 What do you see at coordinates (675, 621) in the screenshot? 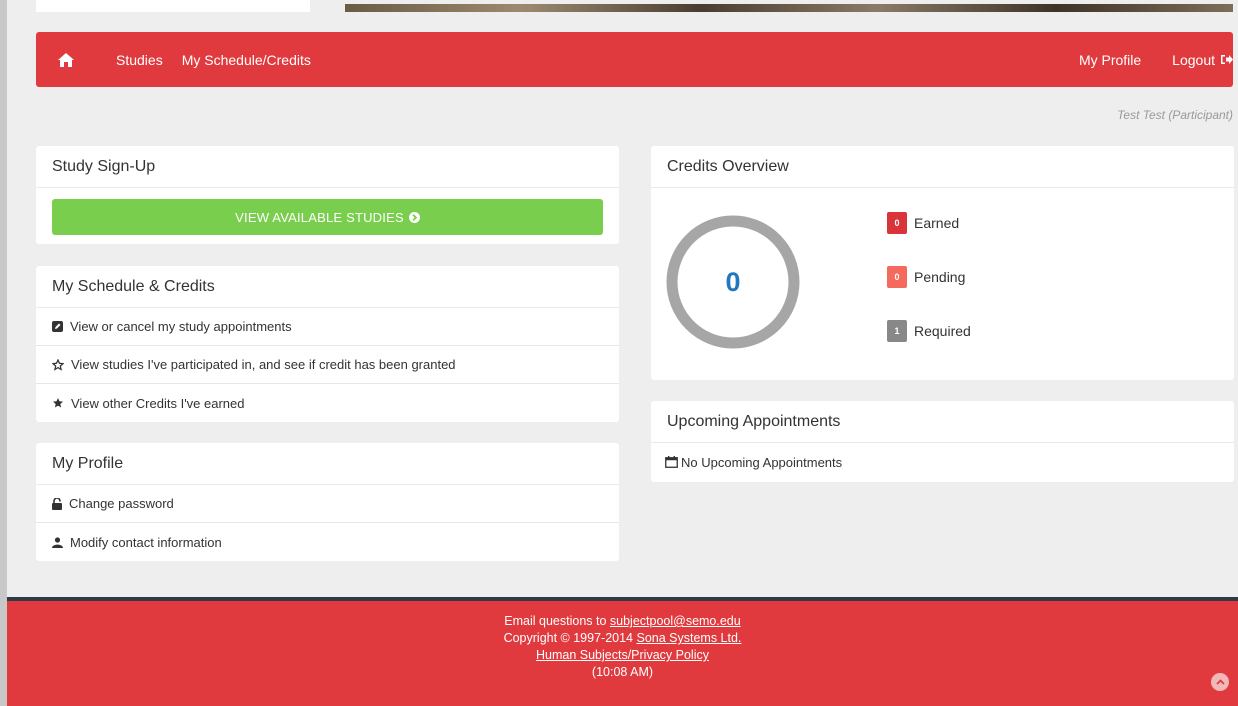
I see `footer-email-link: subjectpool@semo.edu` at bounding box center [675, 621].